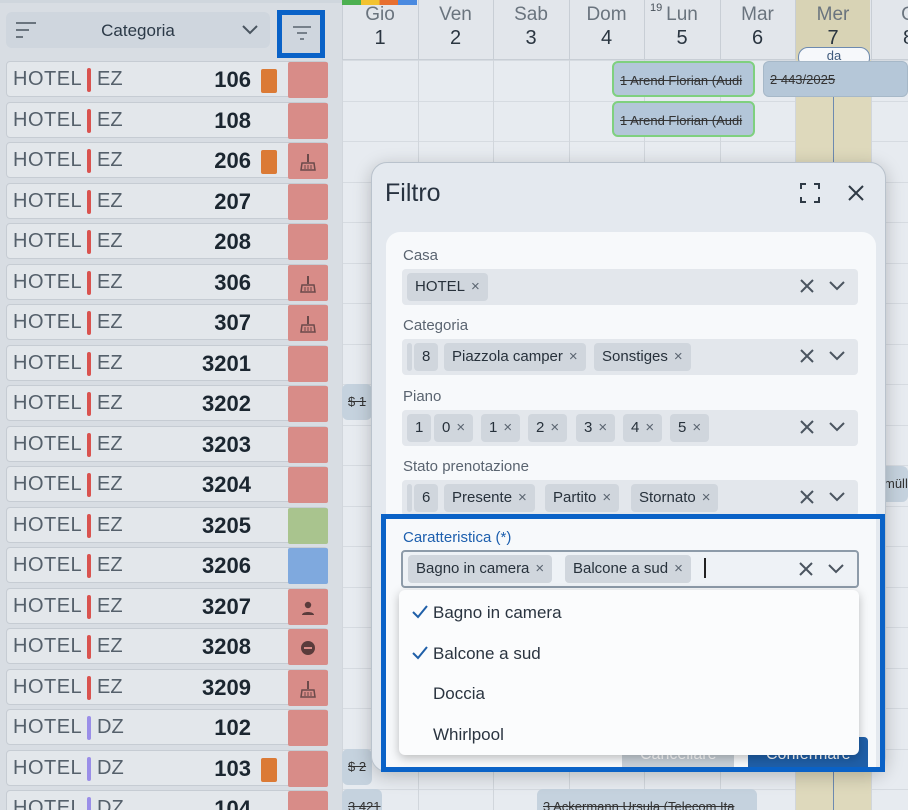 The image size is (908, 810). I want to click on room-row: HOTEL DZ 104, so click(167, 800).